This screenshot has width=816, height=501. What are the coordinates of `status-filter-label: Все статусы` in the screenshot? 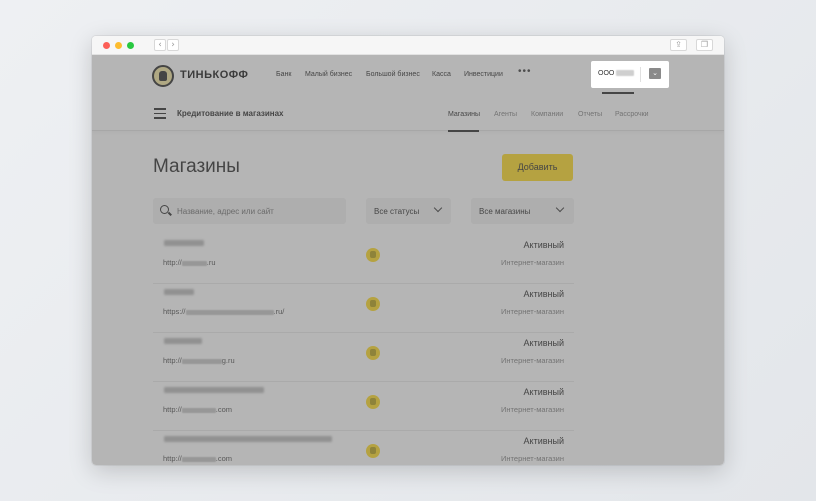 It's located at (397, 211).